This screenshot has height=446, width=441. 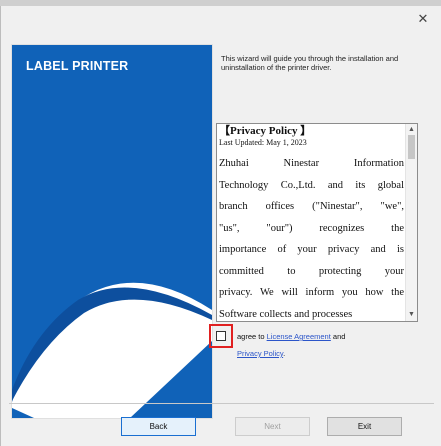 What do you see at coordinates (411, 315) in the screenshot?
I see `scroll-down-arrow-icon: ▼` at bounding box center [411, 315].